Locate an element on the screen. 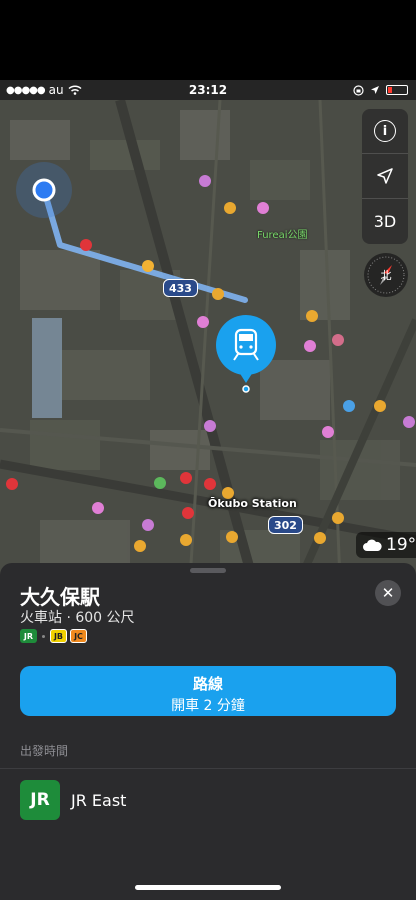 The height and width of the screenshot is (900, 416). info-button: i is located at coordinates (385, 131).